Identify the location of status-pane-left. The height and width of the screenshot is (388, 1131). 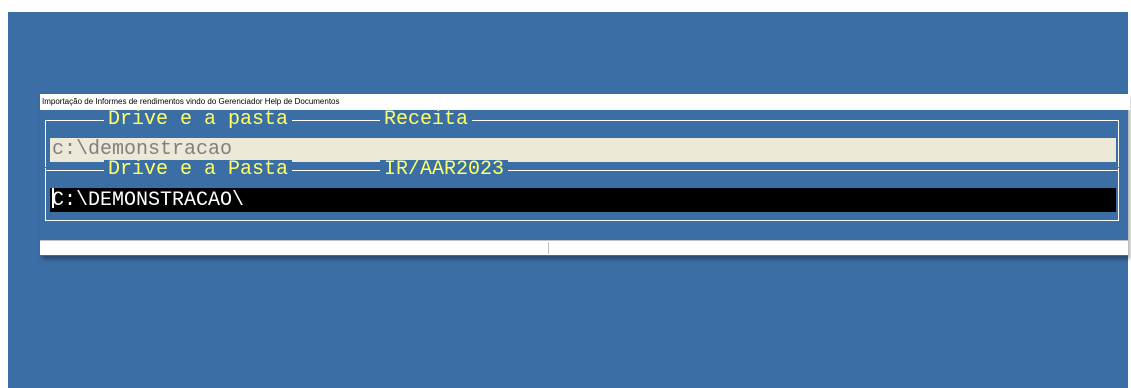
(294, 248).